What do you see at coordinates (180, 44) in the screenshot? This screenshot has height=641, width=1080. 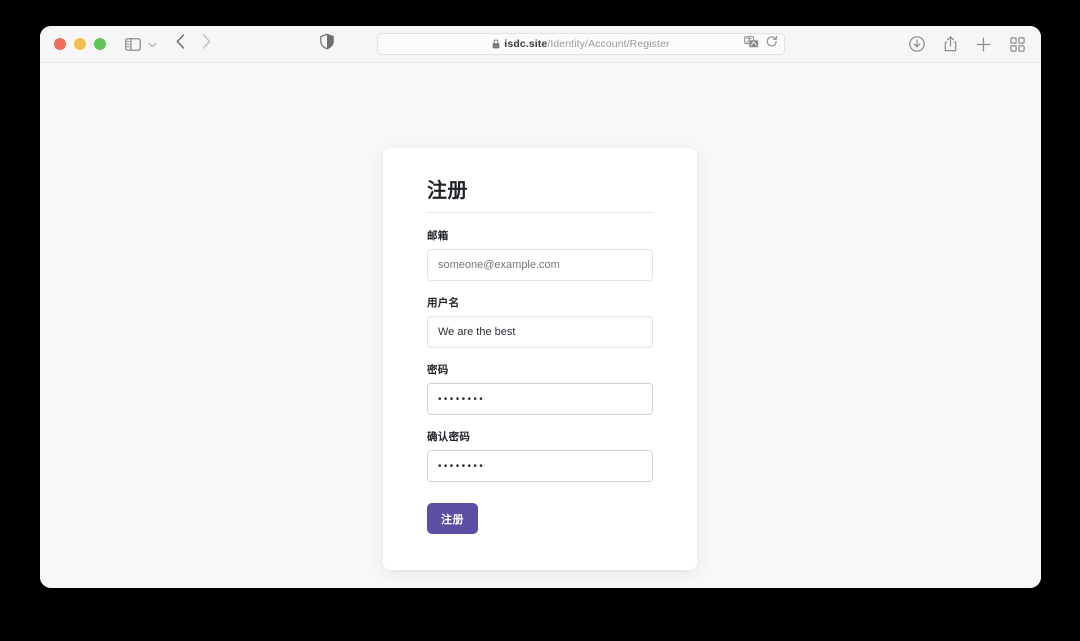 I see `back-button` at bounding box center [180, 44].